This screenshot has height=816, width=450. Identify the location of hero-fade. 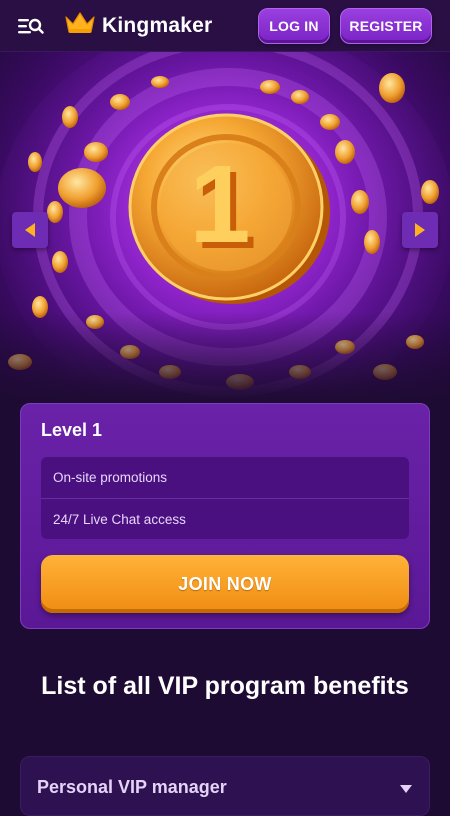
(225, 357).